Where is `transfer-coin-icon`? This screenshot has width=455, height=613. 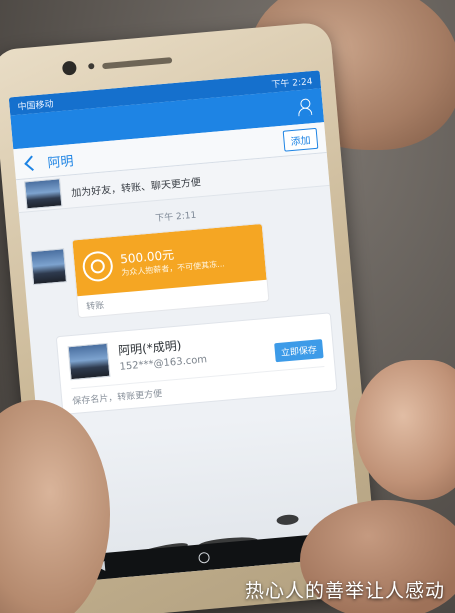 transfer-coin-icon is located at coordinates (98, 266).